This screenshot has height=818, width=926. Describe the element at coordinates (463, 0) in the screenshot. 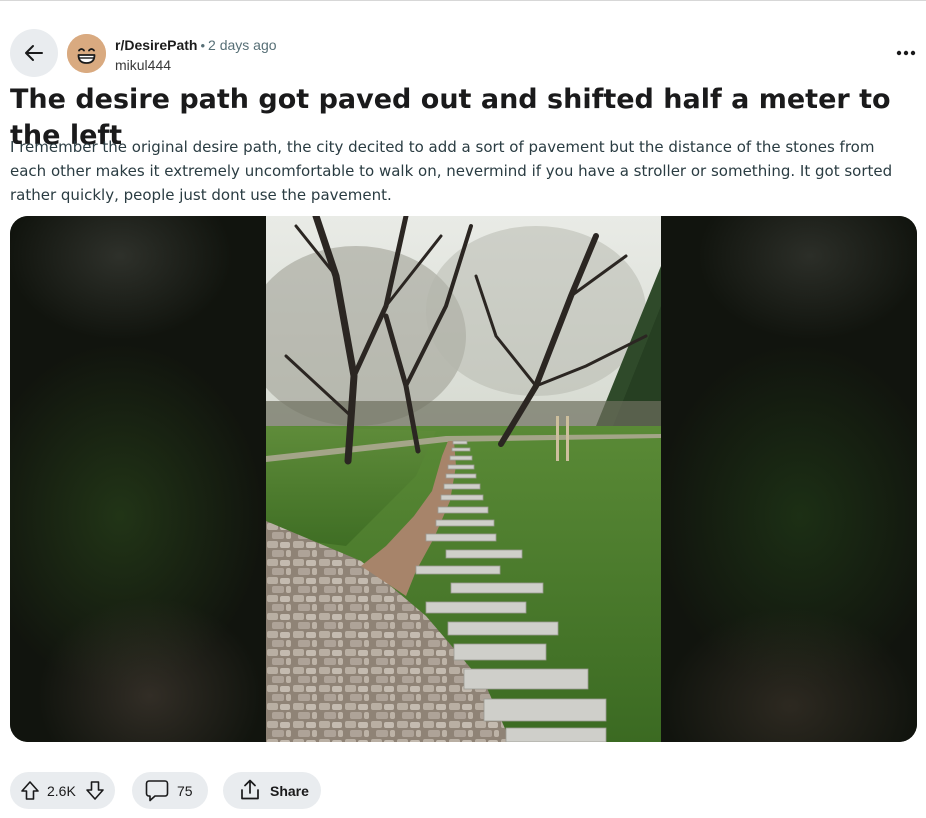

I see `top-divider` at that location.